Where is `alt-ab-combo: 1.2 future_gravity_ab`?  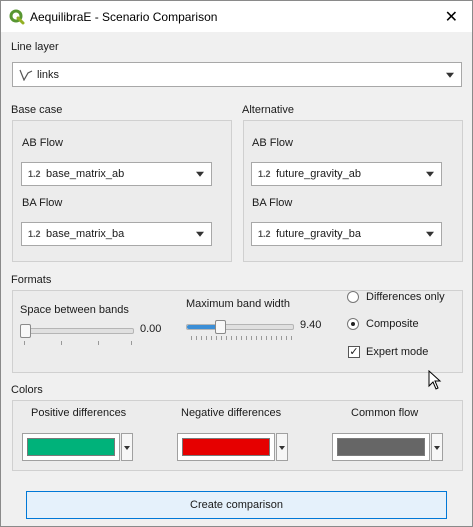
alt-ab-combo: 1.2 future_gravity_ab is located at coordinates (346, 174).